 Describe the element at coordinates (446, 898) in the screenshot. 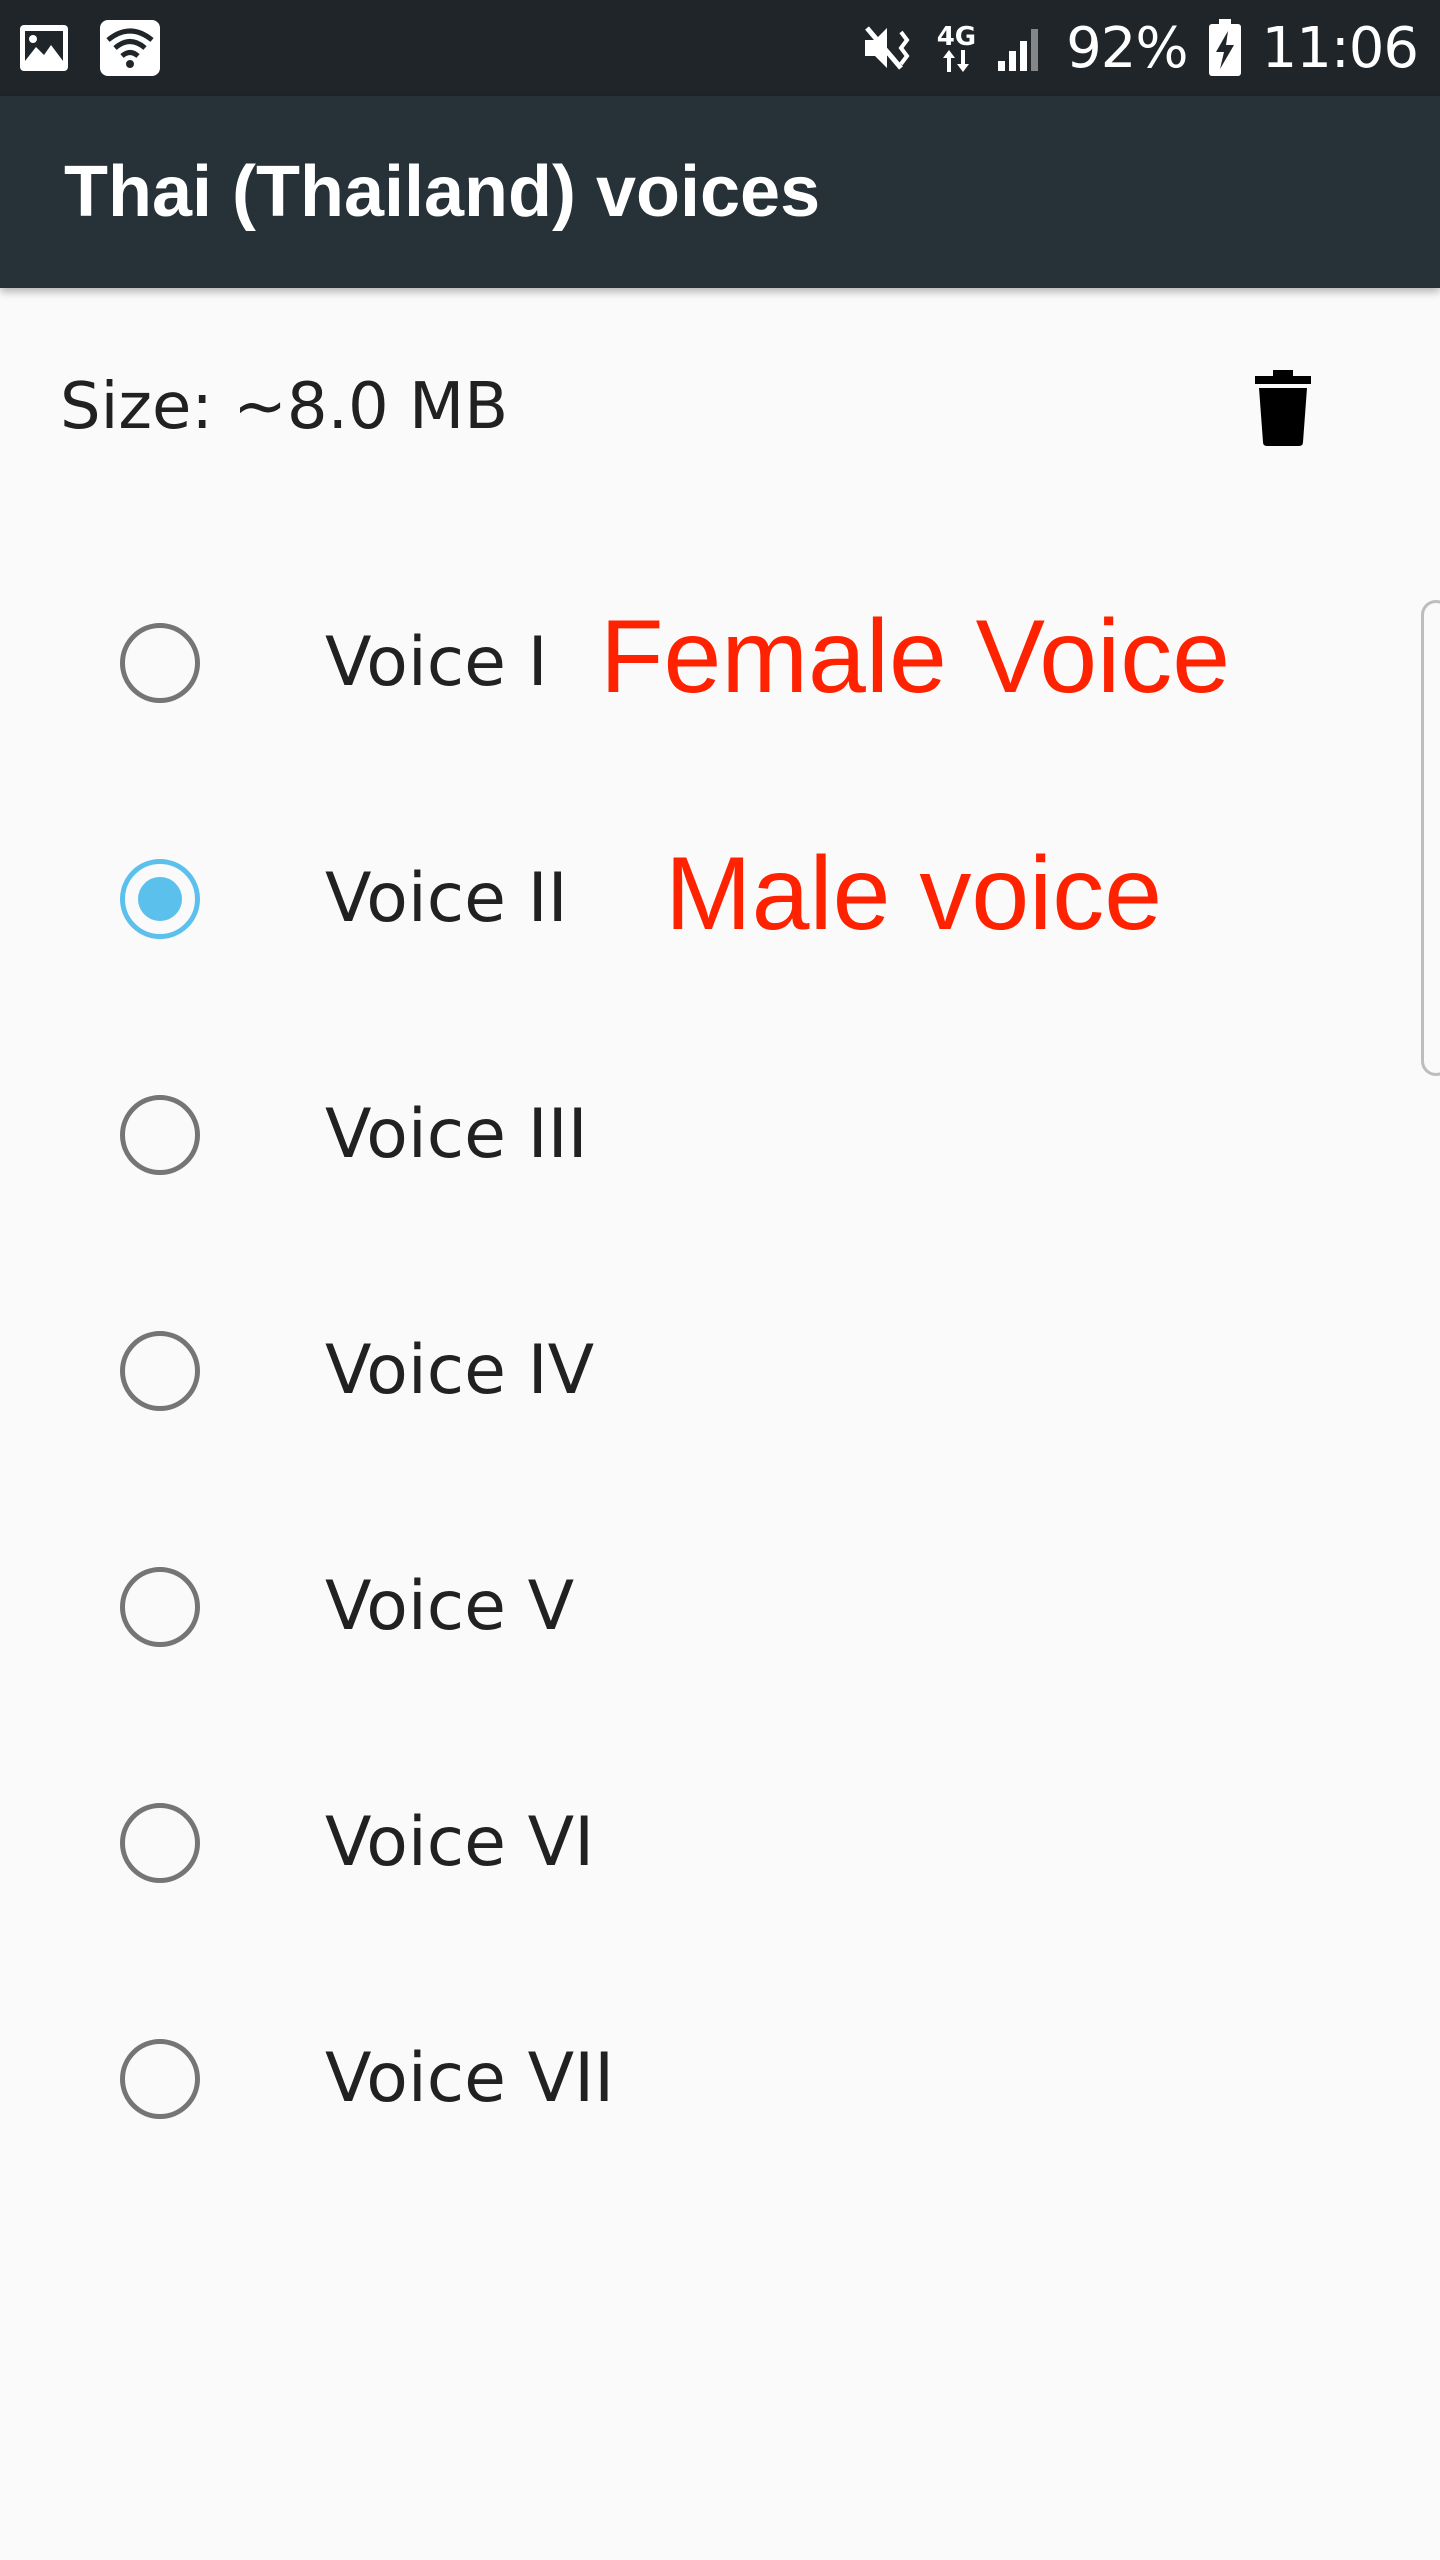

I see `voice-label: Voice II` at that location.